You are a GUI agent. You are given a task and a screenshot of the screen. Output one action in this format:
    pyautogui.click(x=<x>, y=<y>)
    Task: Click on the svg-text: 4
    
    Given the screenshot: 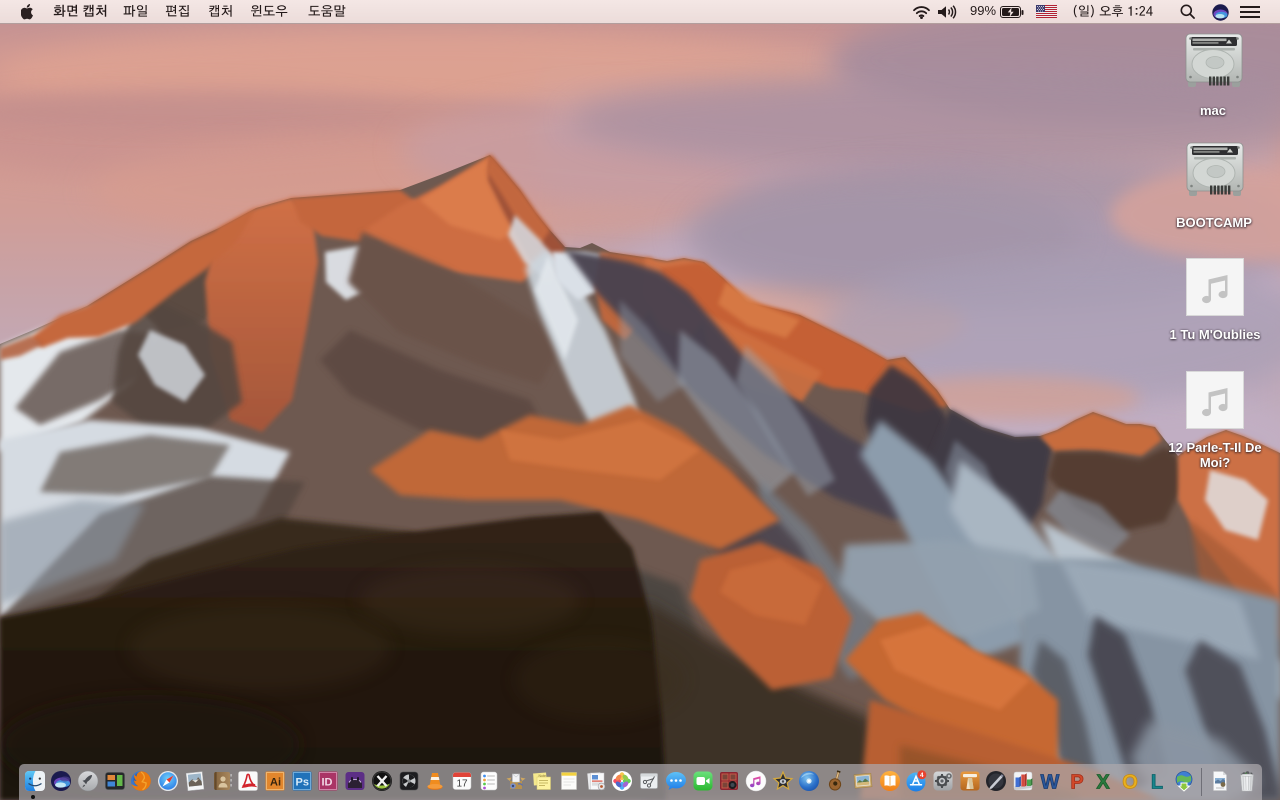 What is the action you would take?
    pyautogui.click(x=922, y=775)
    